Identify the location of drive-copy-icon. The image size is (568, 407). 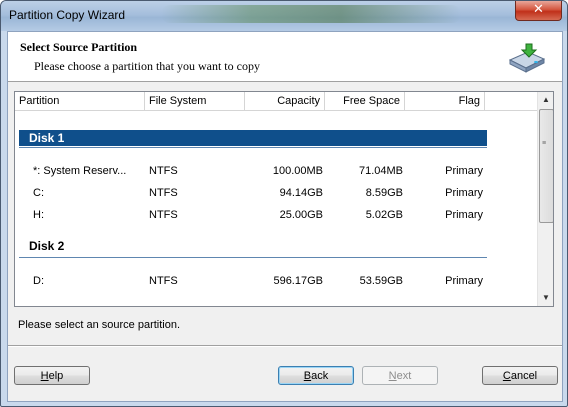
(527, 58).